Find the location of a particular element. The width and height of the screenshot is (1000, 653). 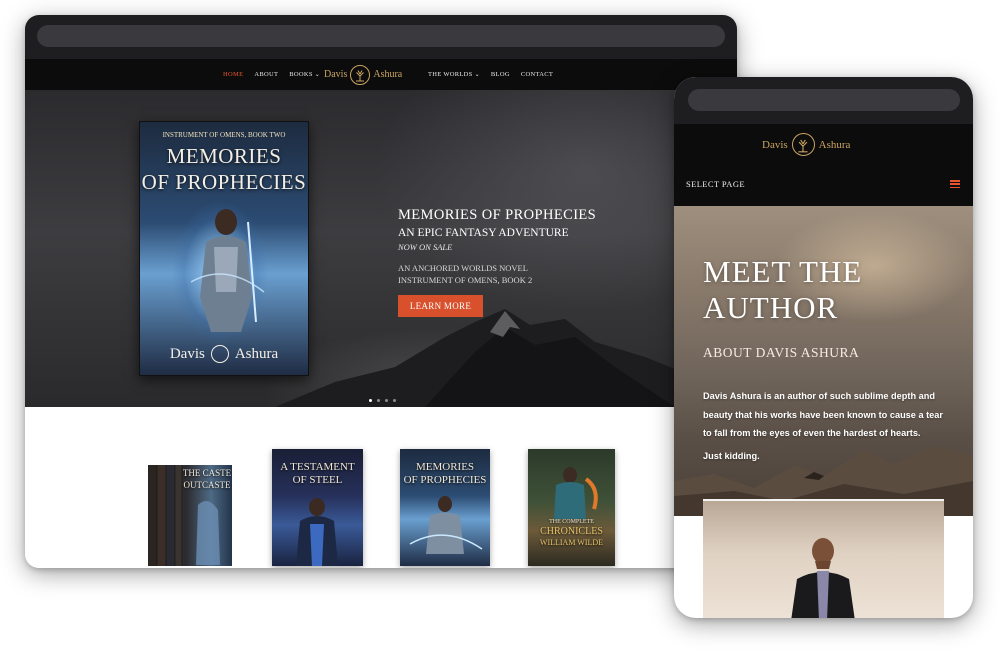

box-set-title-line-2: OUTCASTE is located at coordinates (207, 485).